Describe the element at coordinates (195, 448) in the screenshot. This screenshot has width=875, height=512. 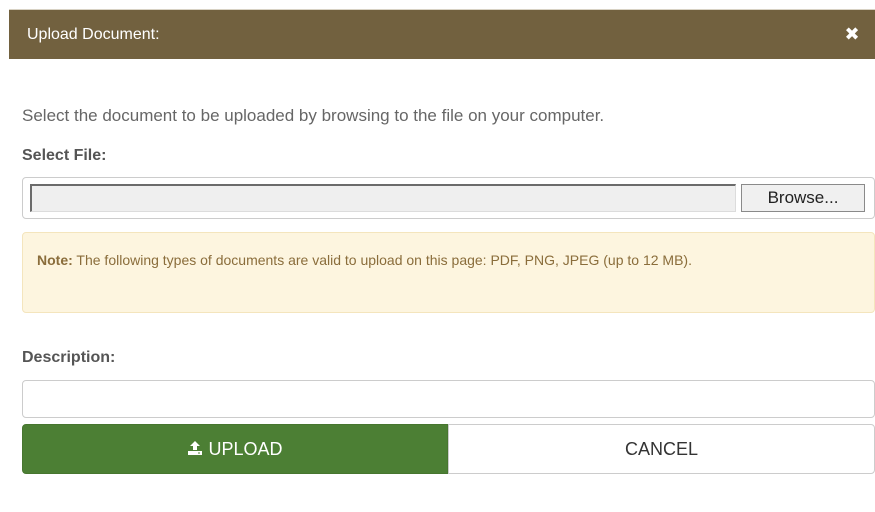
I see `upload-icon` at that location.